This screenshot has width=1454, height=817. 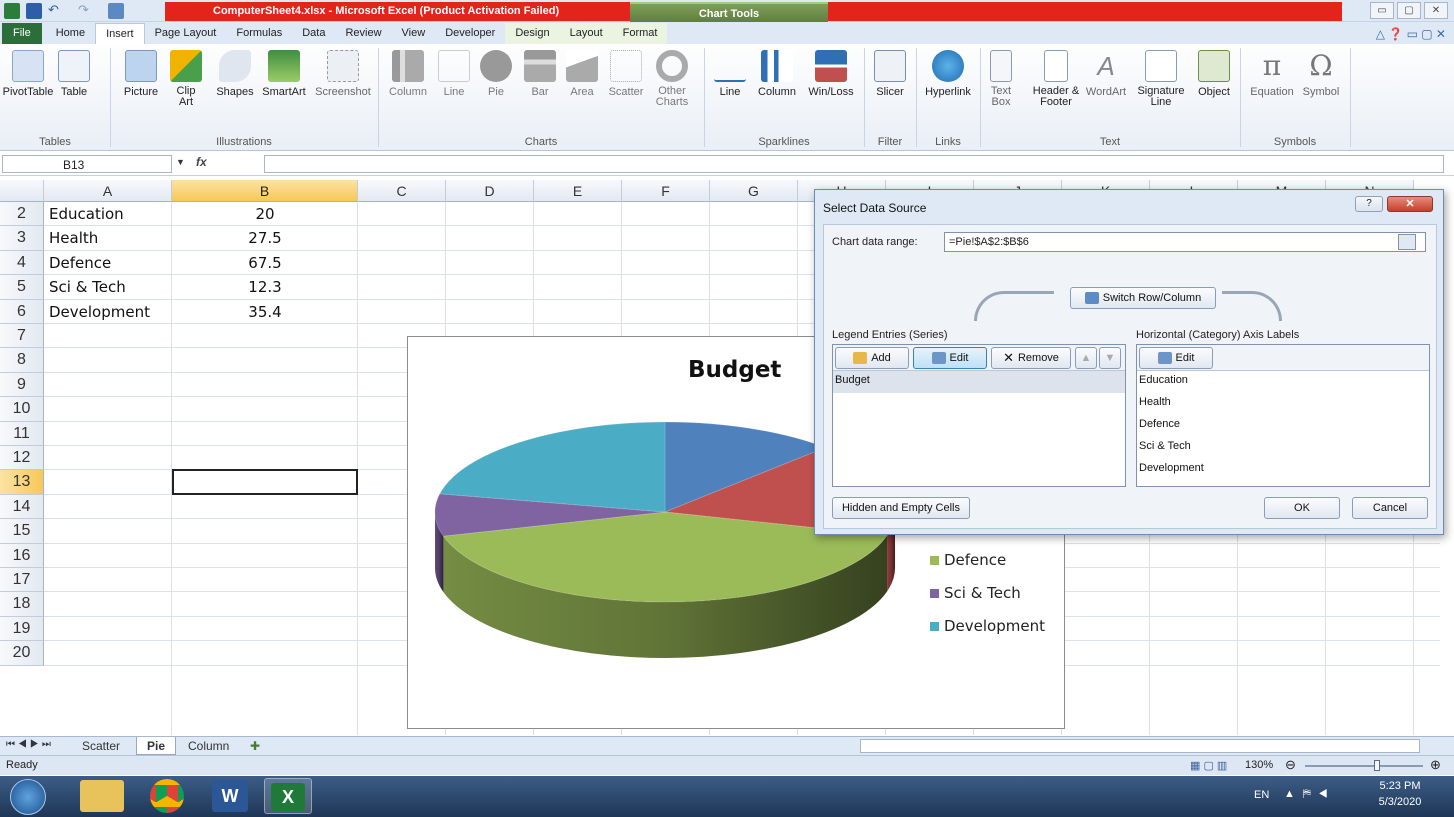 What do you see at coordinates (230, 796) in the screenshot?
I see `word-icon: W` at bounding box center [230, 796].